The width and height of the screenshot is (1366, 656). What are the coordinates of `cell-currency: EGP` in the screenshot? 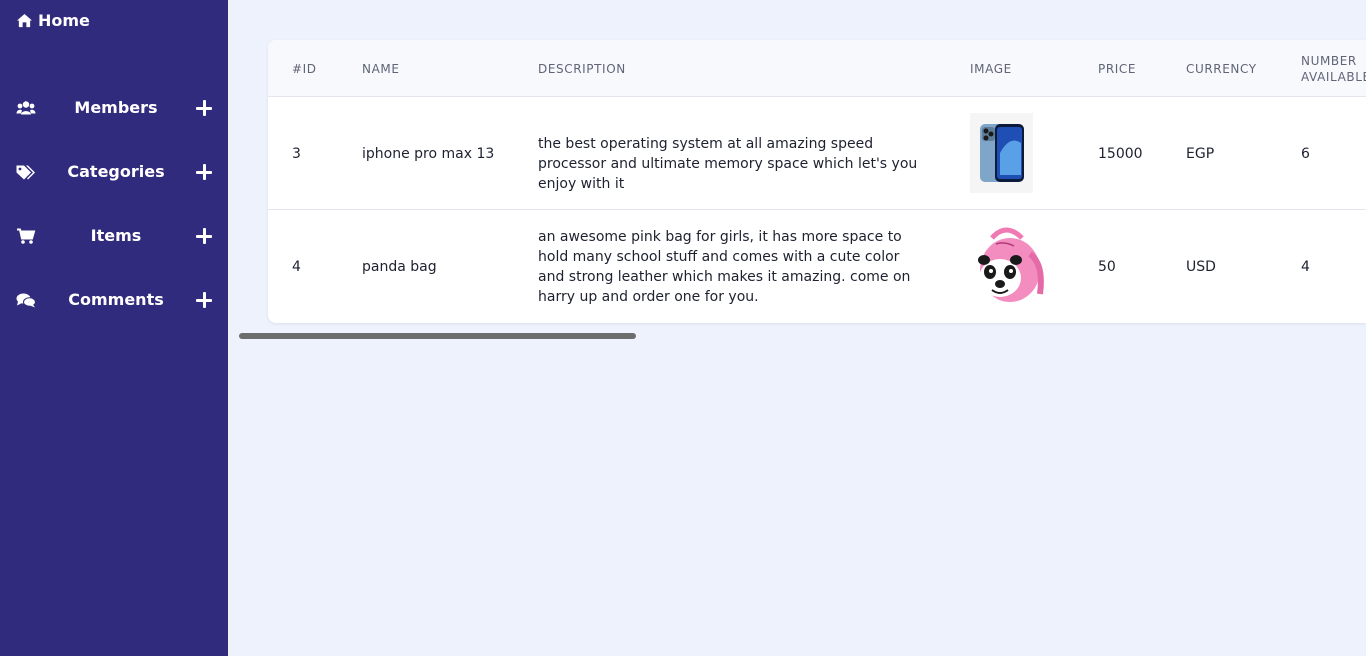 It's located at (1200, 154).